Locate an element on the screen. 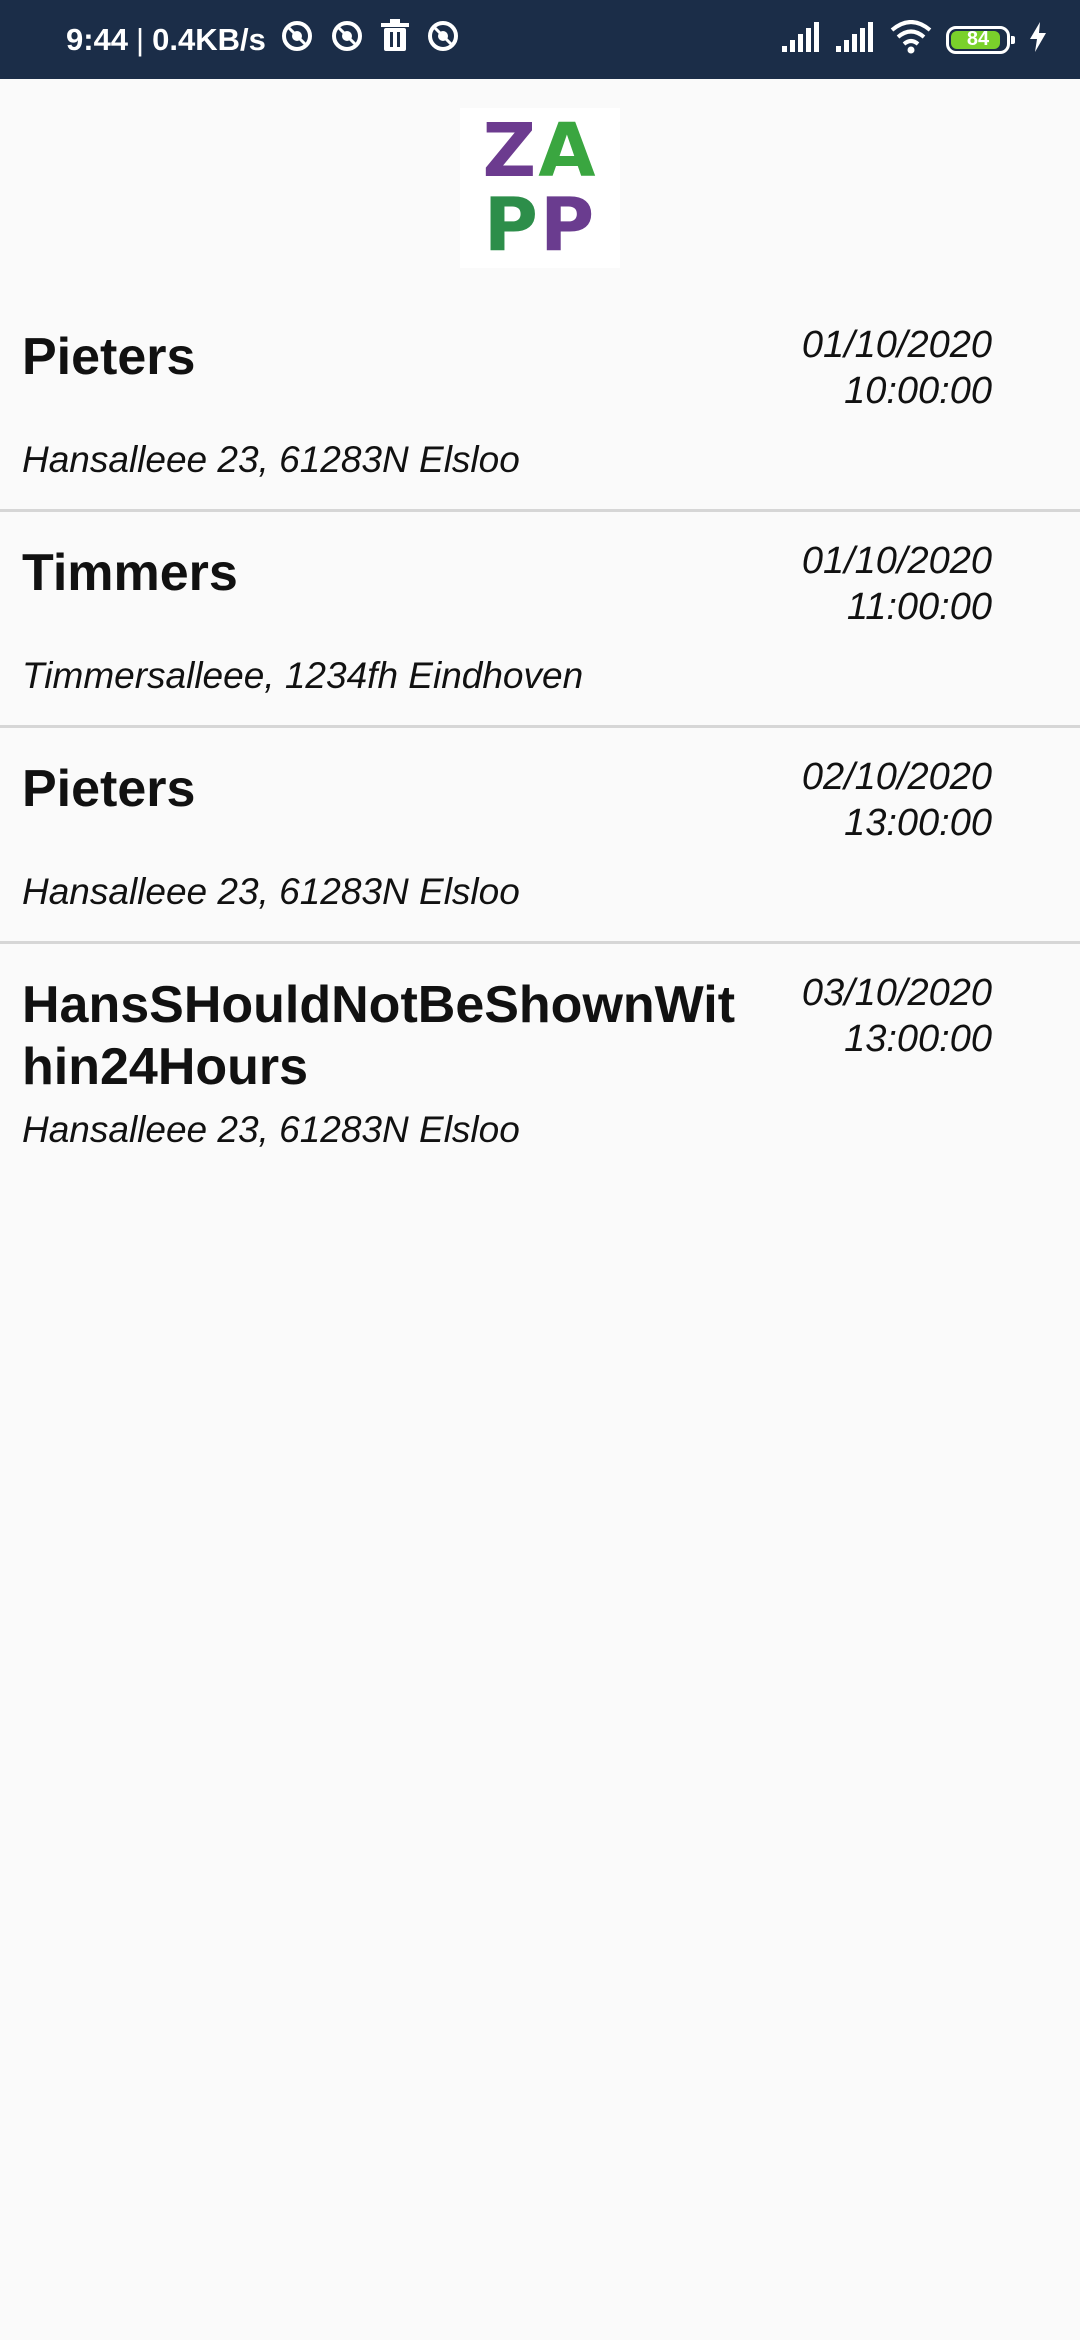 This screenshot has height=2340, width=1080. battery-level: 84 is located at coordinates (978, 39).